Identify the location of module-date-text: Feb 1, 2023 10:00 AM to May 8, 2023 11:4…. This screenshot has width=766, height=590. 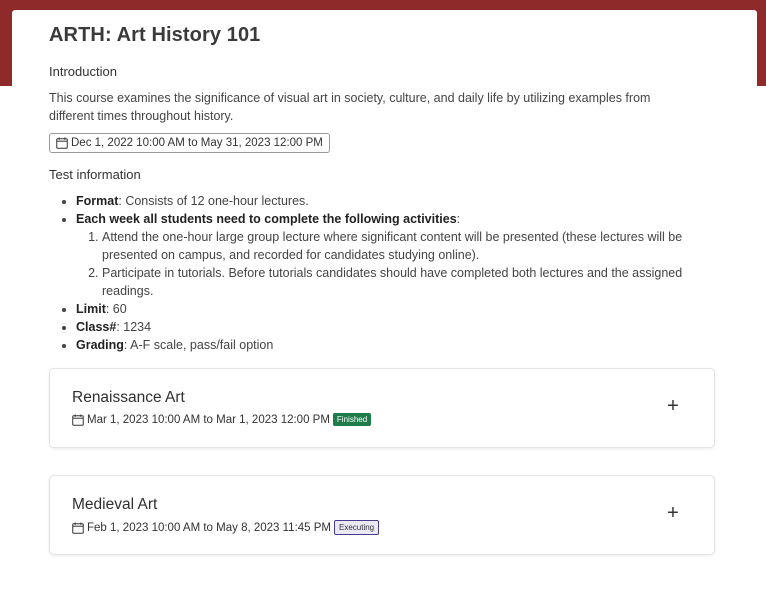
(209, 527).